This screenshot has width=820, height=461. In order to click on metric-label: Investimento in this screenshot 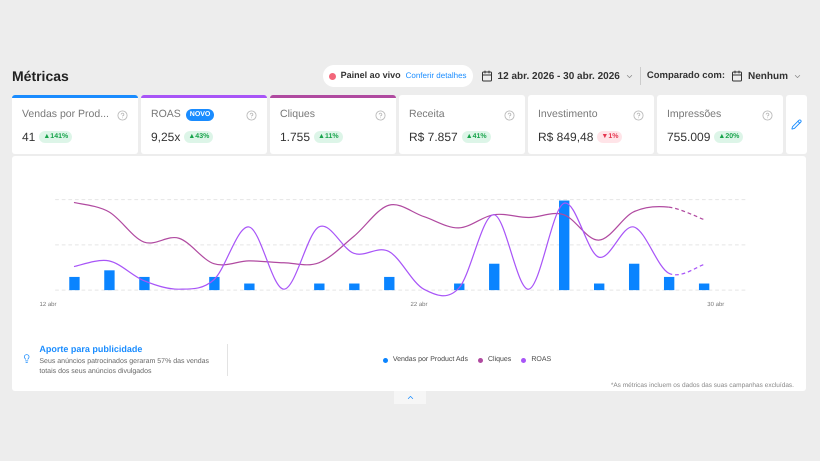, I will do `click(568, 114)`.